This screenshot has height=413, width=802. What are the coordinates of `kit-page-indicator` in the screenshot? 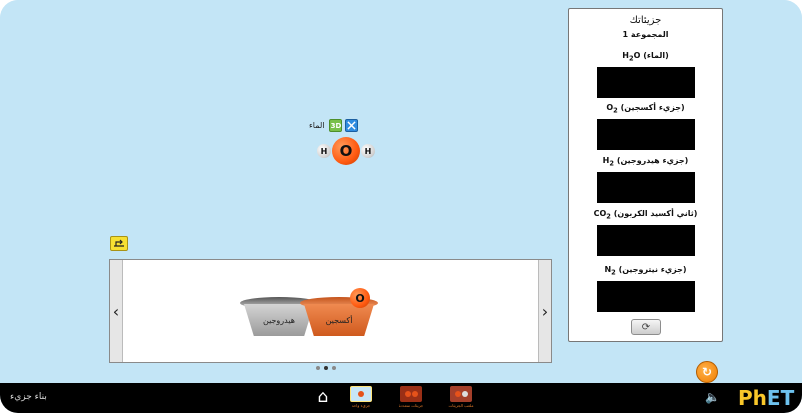 It's located at (326, 368).